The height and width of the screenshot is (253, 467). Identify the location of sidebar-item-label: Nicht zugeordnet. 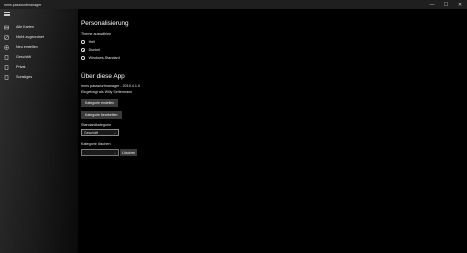
(30, 37).